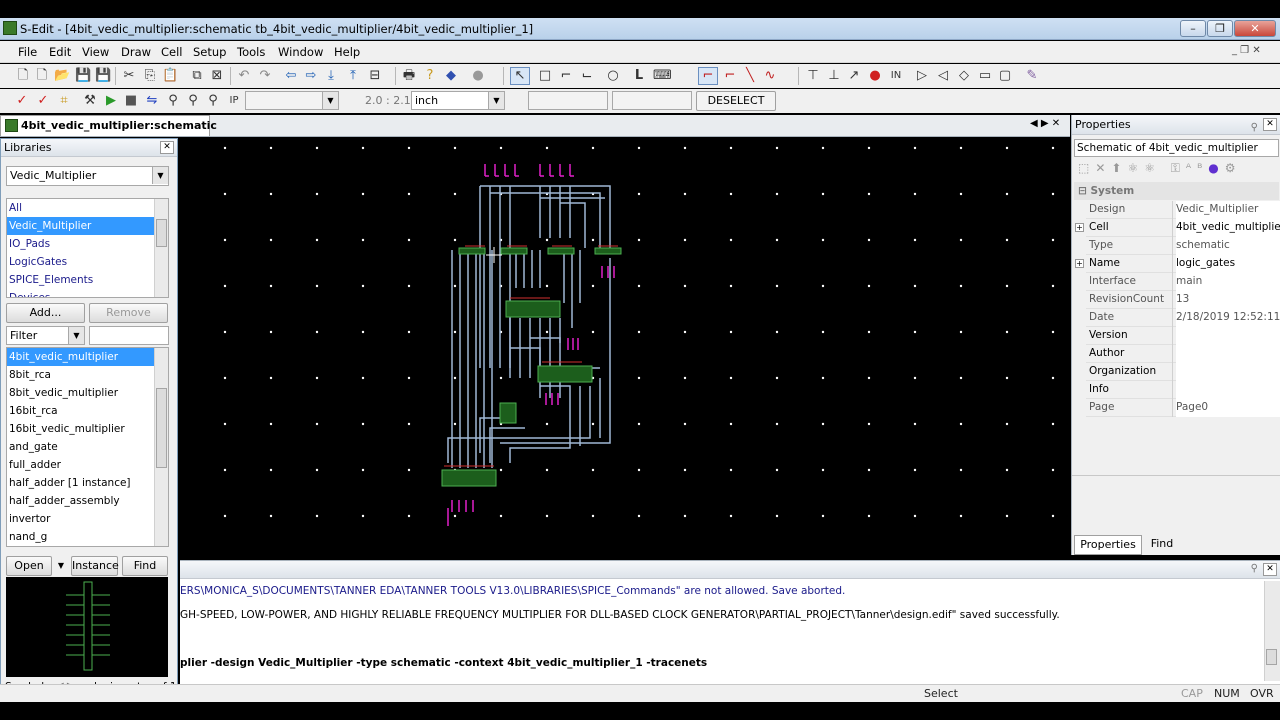  I want to click on property-value: schematic, so click(1228, 246).